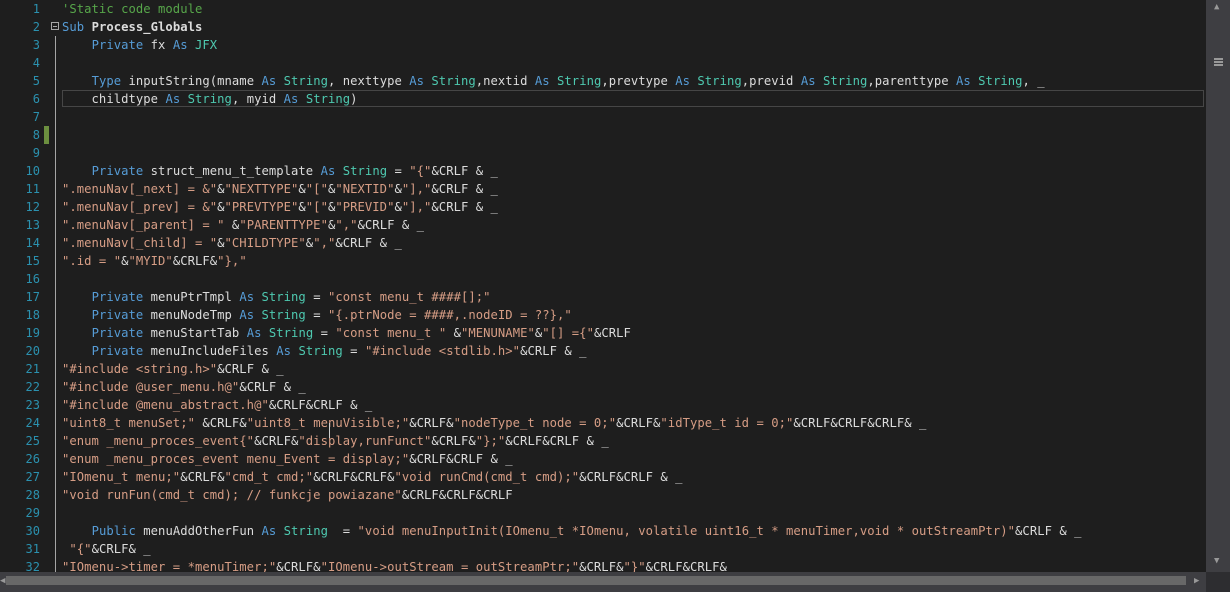  Describe the element at coordinates (368, 81) in the screenshot. I see `code-token: , nexttype` at that location.